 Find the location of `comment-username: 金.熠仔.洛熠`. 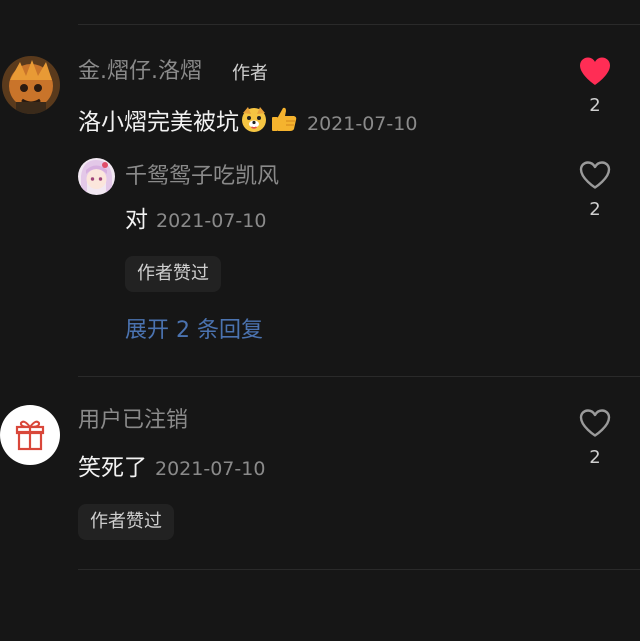

comment-username: 金.熠仔.洛熠 is located at coordinates (140, 72).